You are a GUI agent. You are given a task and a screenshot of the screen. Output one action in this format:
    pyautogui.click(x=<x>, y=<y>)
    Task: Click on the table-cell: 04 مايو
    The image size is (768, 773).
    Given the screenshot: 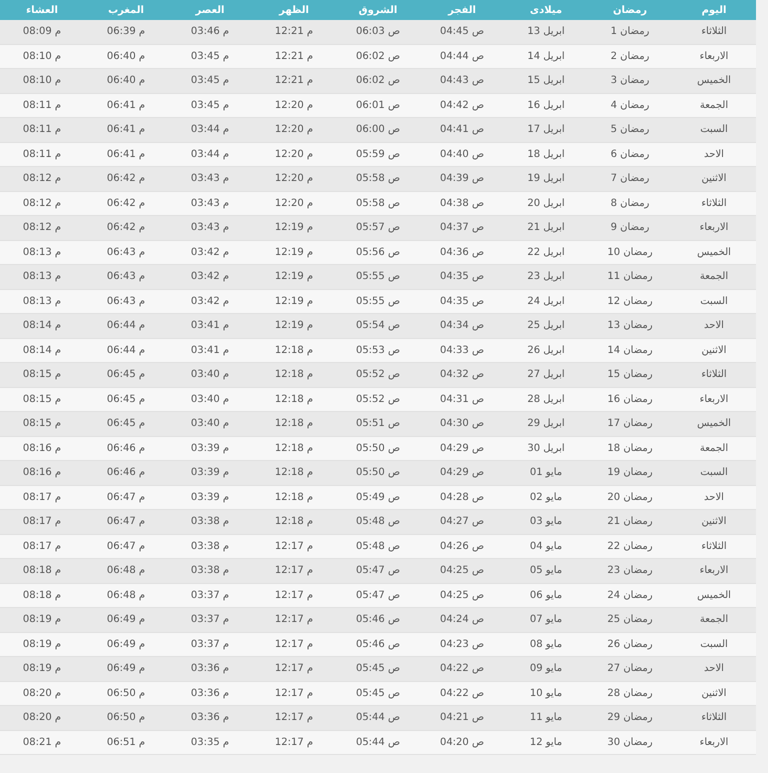 What is the action you would take?
    pyautogui.click(x=546, y=546)
    